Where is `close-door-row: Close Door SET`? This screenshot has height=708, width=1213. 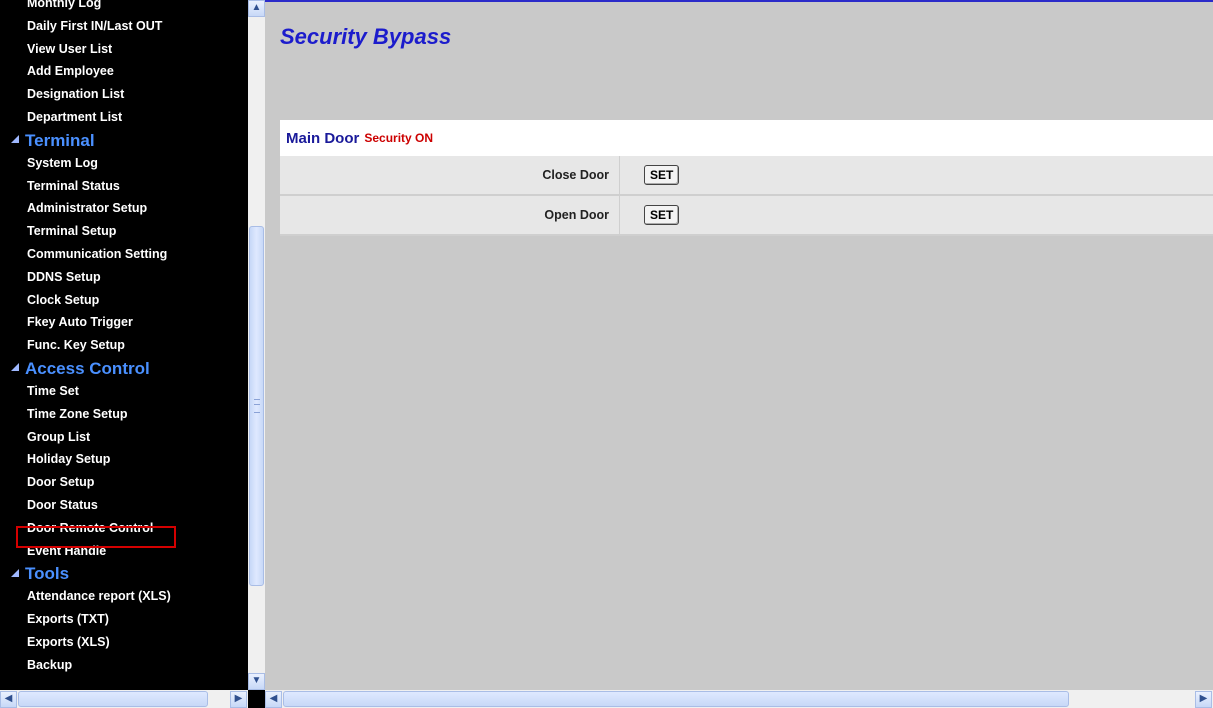 close-door-row: Close Door SET is located at coordinates (746, 176).